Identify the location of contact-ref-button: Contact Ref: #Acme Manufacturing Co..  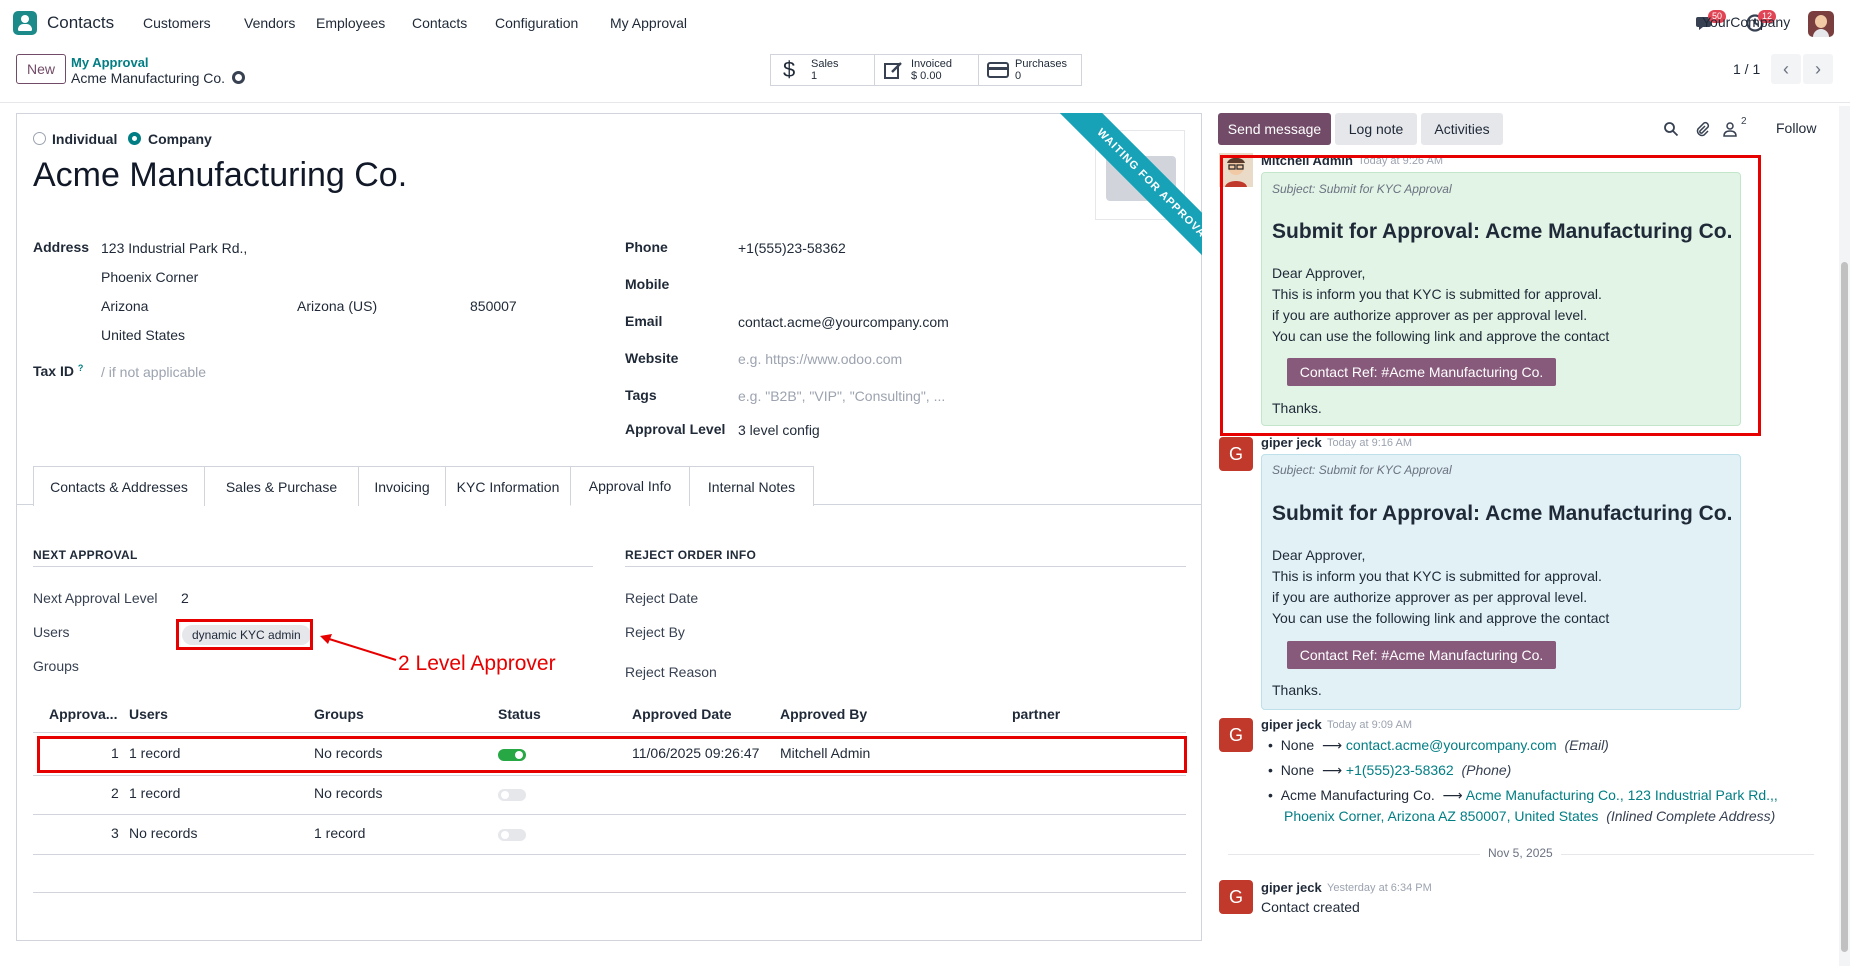
(1421, 655).